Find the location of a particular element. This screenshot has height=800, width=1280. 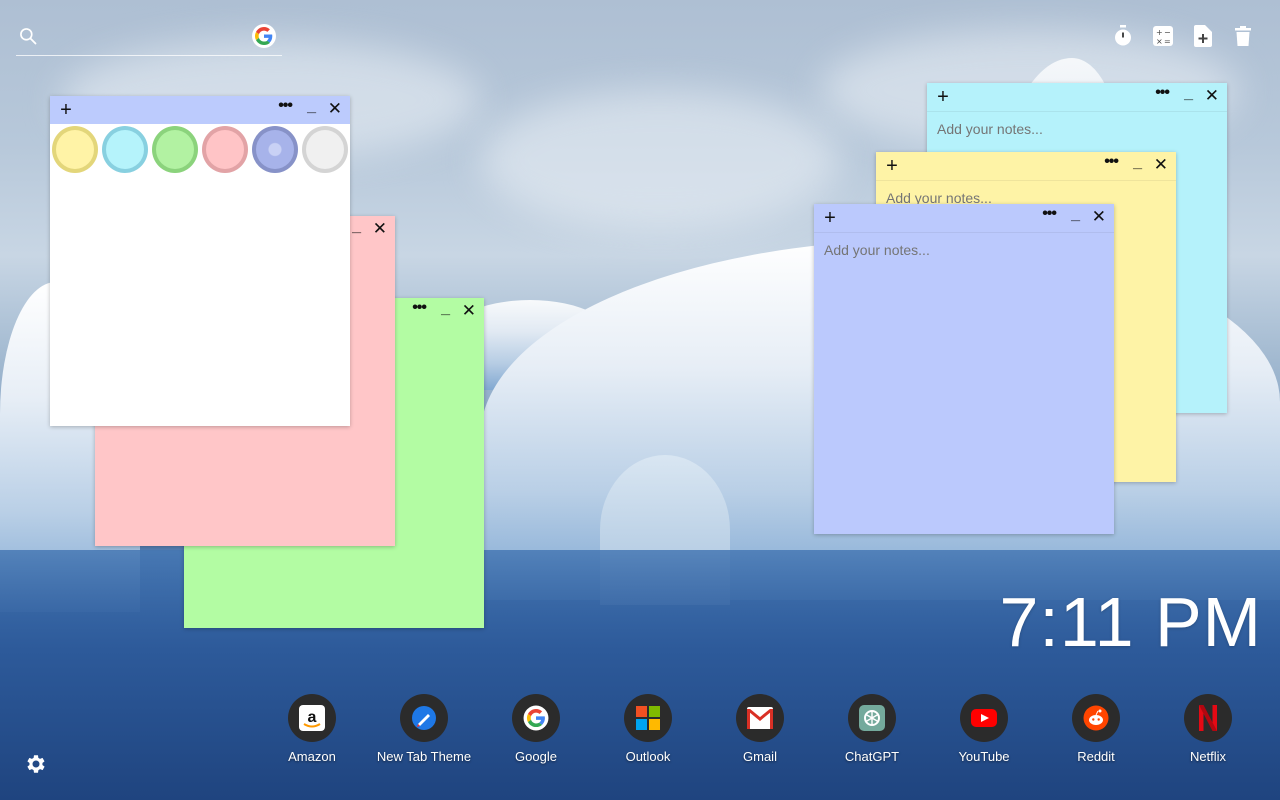

shortcut-label: ChatGPT is located at coordinates (872, 756).